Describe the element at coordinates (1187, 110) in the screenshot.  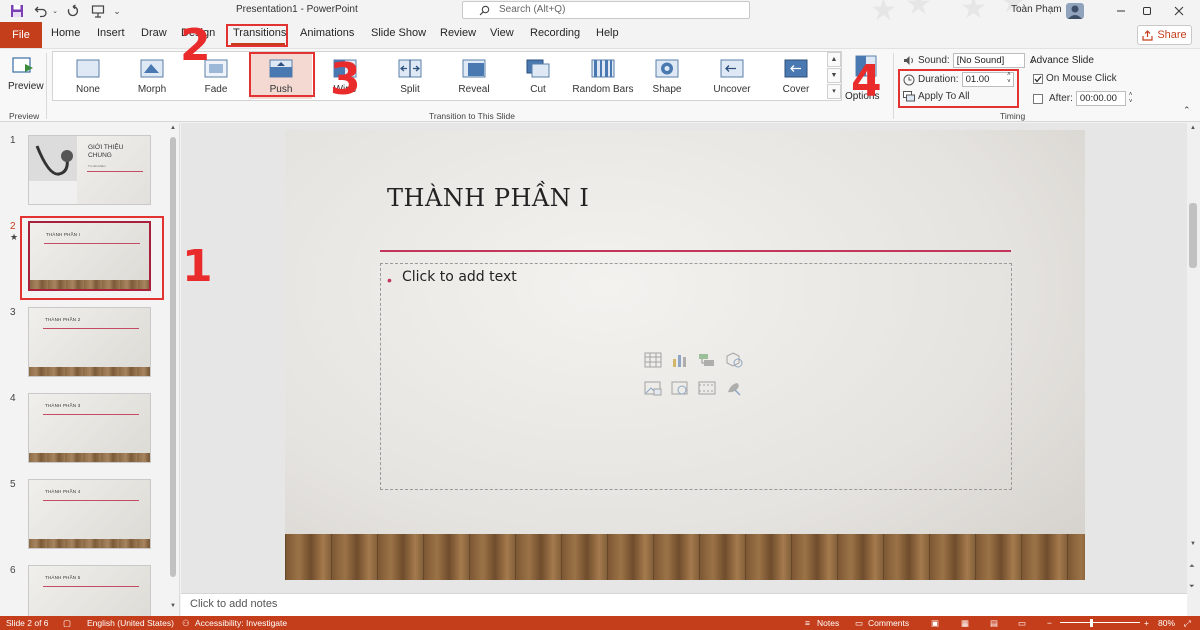
I see `collapse-ribbon-icon: ⌃` at that location.